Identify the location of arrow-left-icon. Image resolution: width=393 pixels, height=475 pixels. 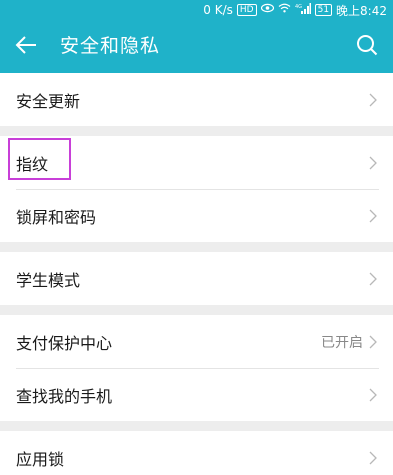
(26, 47).